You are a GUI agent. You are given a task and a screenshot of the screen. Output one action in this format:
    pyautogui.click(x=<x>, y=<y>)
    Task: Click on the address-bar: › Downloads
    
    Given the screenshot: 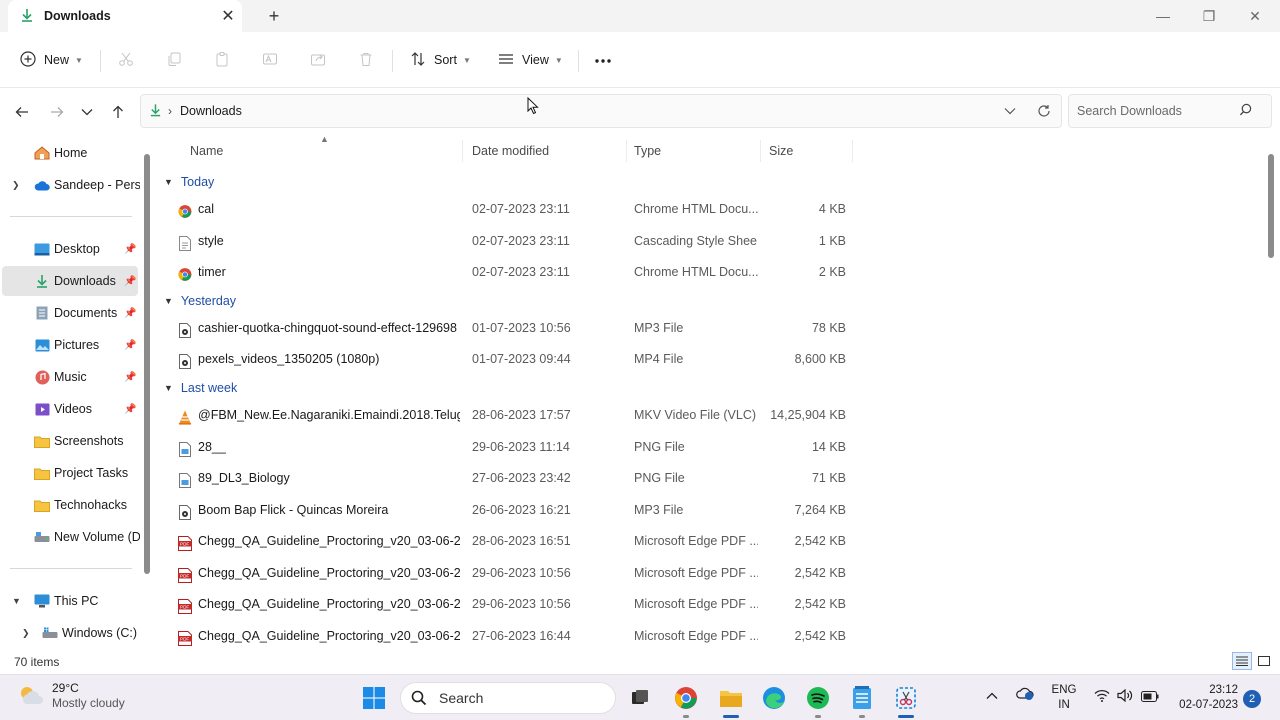 What is the action you would take?
    pyautogui.click(x=601, y=111)
    